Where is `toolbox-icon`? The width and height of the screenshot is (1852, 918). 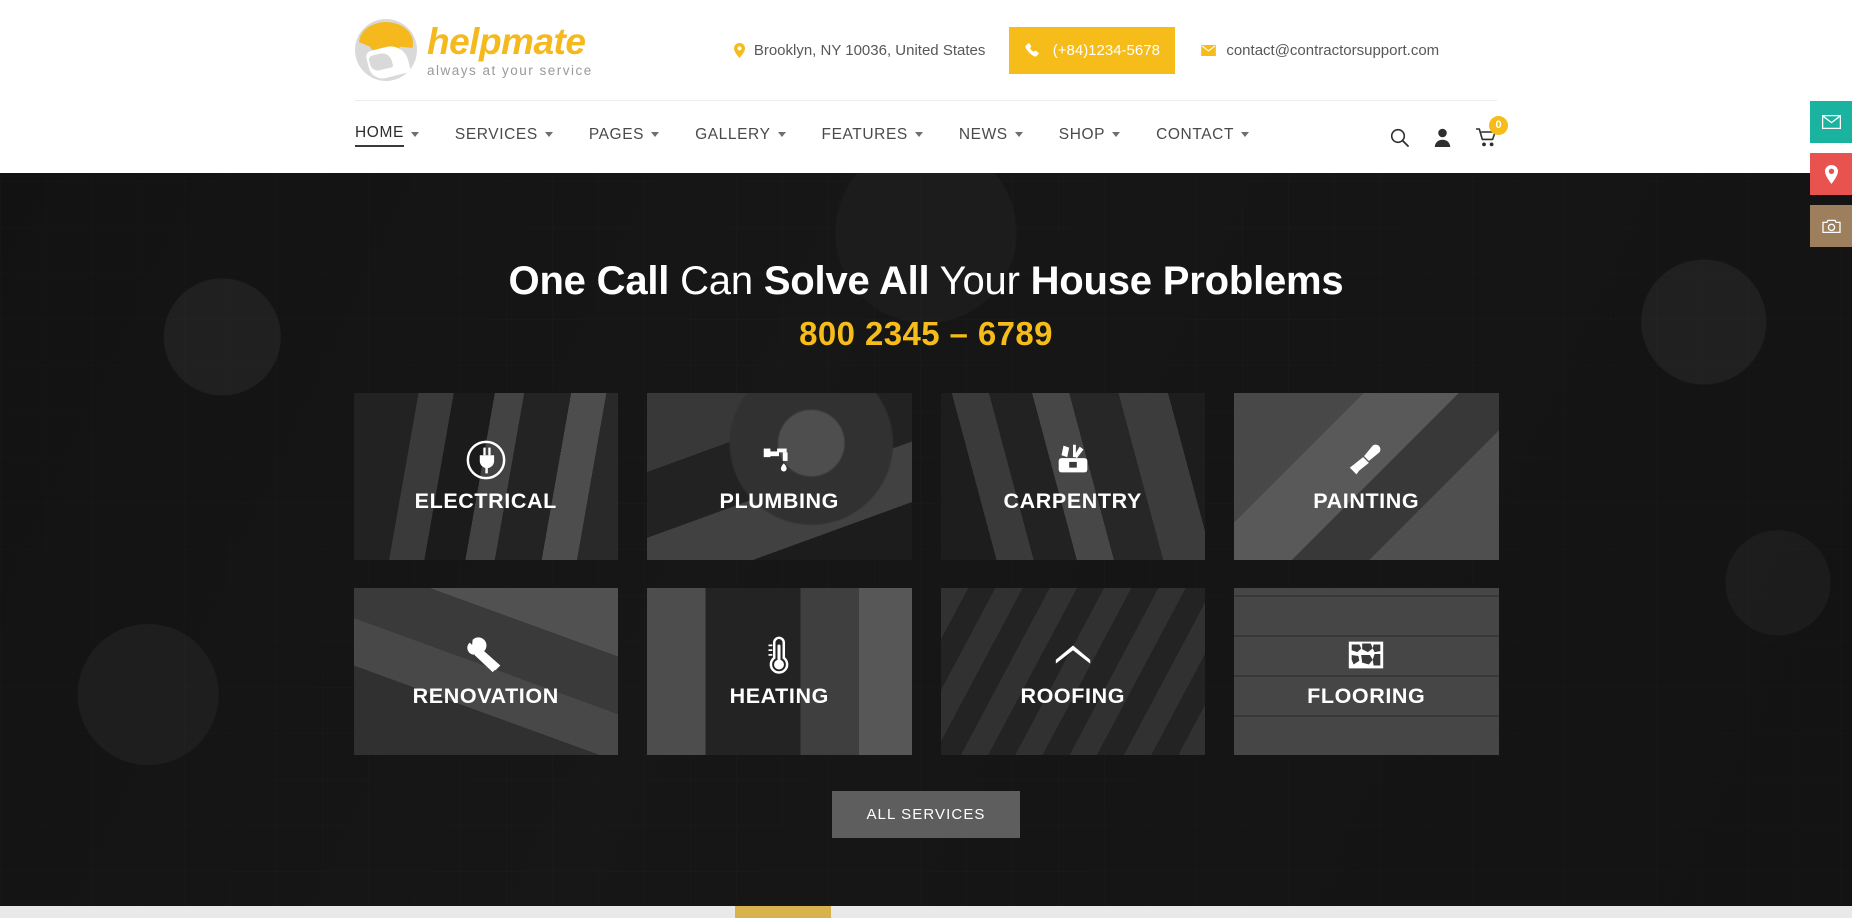
toolbox-icon is located at coordinates (1073, 458).